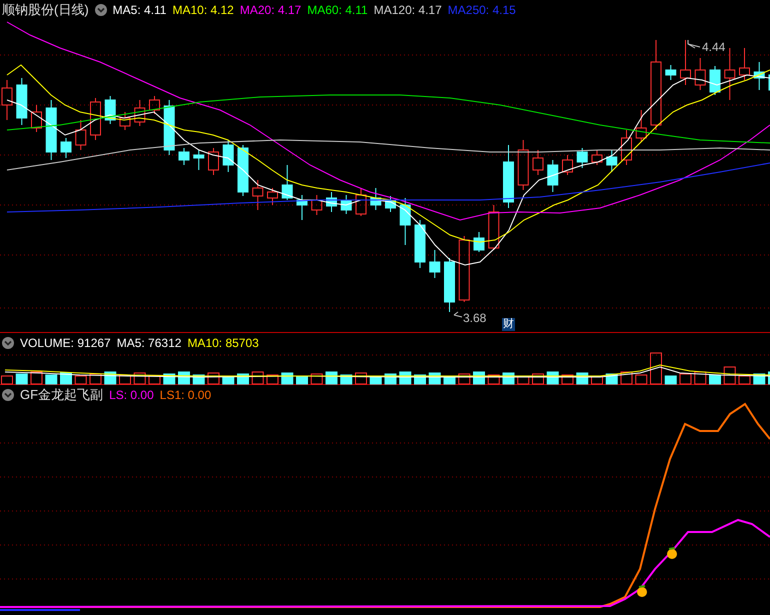 The height and width of the screenshot is (615, 770). Describe the element at coordinates (482, 10) in the screenshot. I see `indicator-value: MA250: 4.15` at that location.